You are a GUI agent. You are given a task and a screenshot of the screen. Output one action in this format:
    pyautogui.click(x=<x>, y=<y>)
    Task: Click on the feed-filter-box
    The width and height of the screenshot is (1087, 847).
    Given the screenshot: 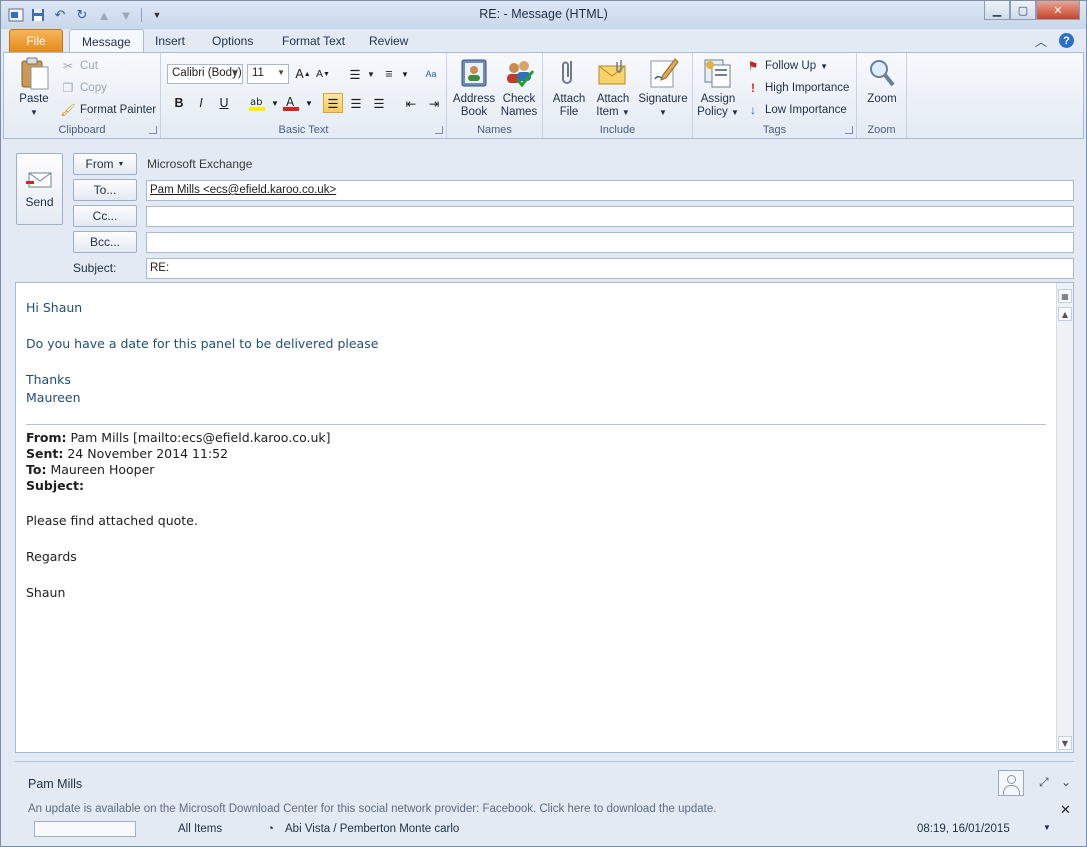 What is the action you would take?
    pyautogui.click(x=85, y=829)
    